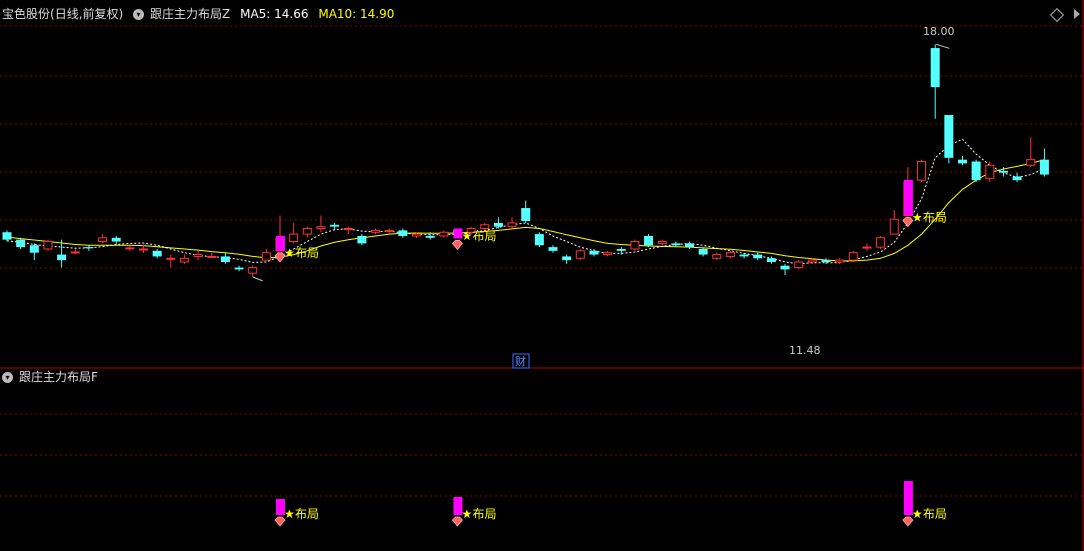 The width and height of the screenshot is (1084, 551). Describe the element at coordinates (58, 377) in the screenshot. I see `sub-indicator-name: 跟庄主力布局F` at that location.